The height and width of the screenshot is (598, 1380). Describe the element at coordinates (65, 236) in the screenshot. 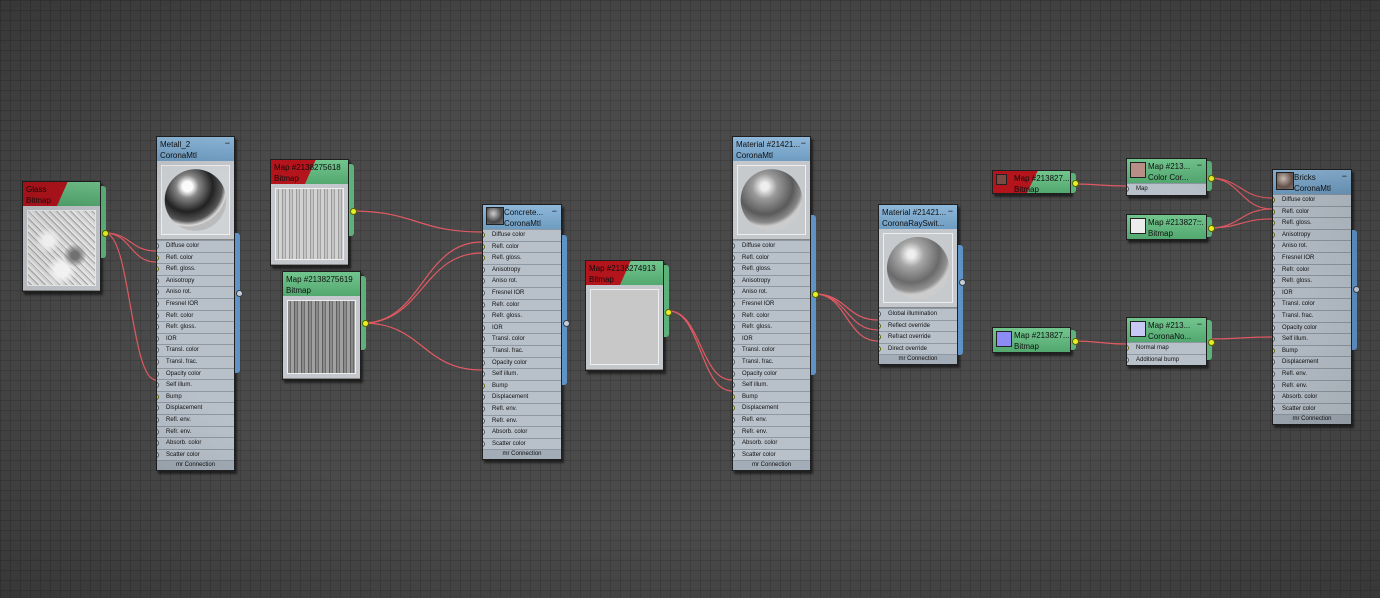

I see `node-glass-bitmap: Glass Bitmap` at that location.